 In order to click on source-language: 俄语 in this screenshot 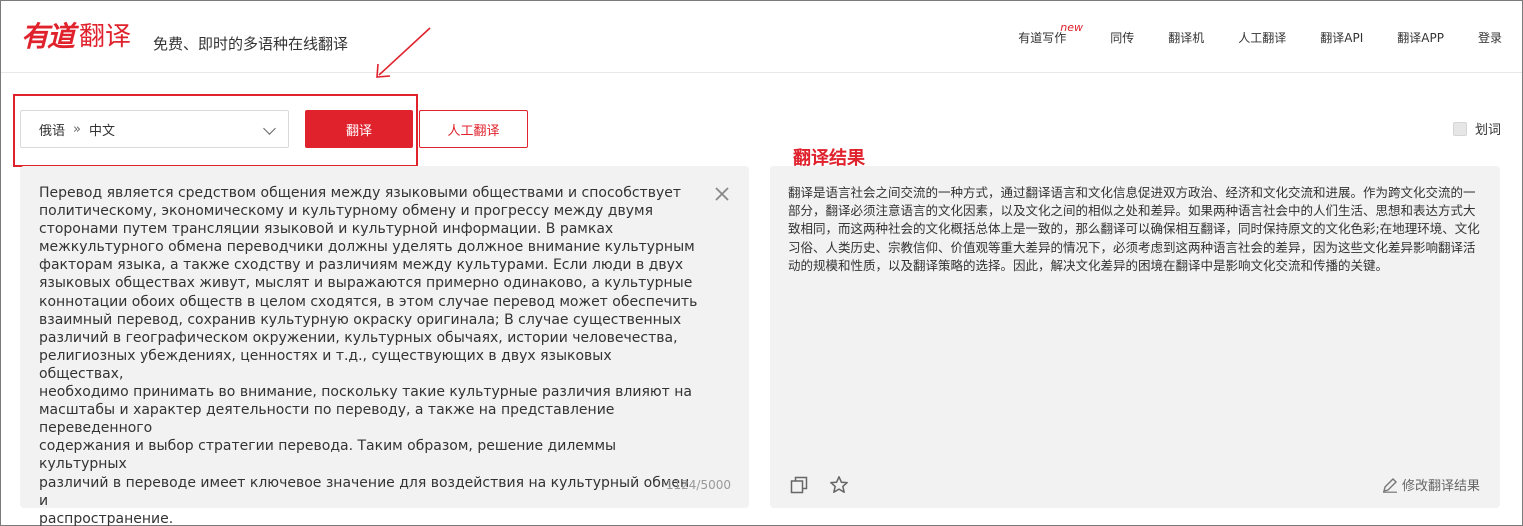, I will do `click(52, 131)`.